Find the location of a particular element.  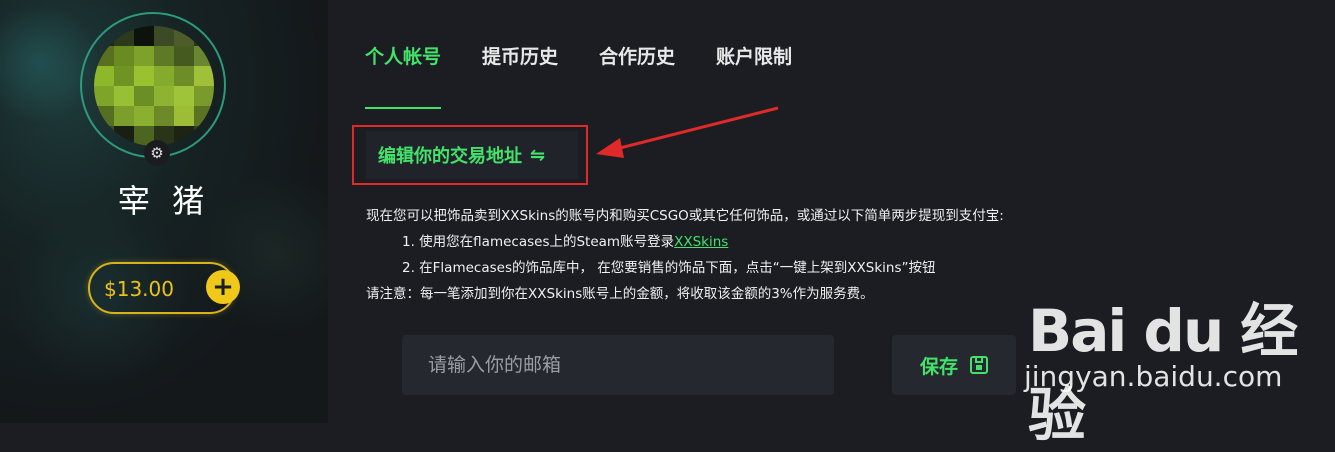

save-button: 保存 is located at coordinates (954, 365).